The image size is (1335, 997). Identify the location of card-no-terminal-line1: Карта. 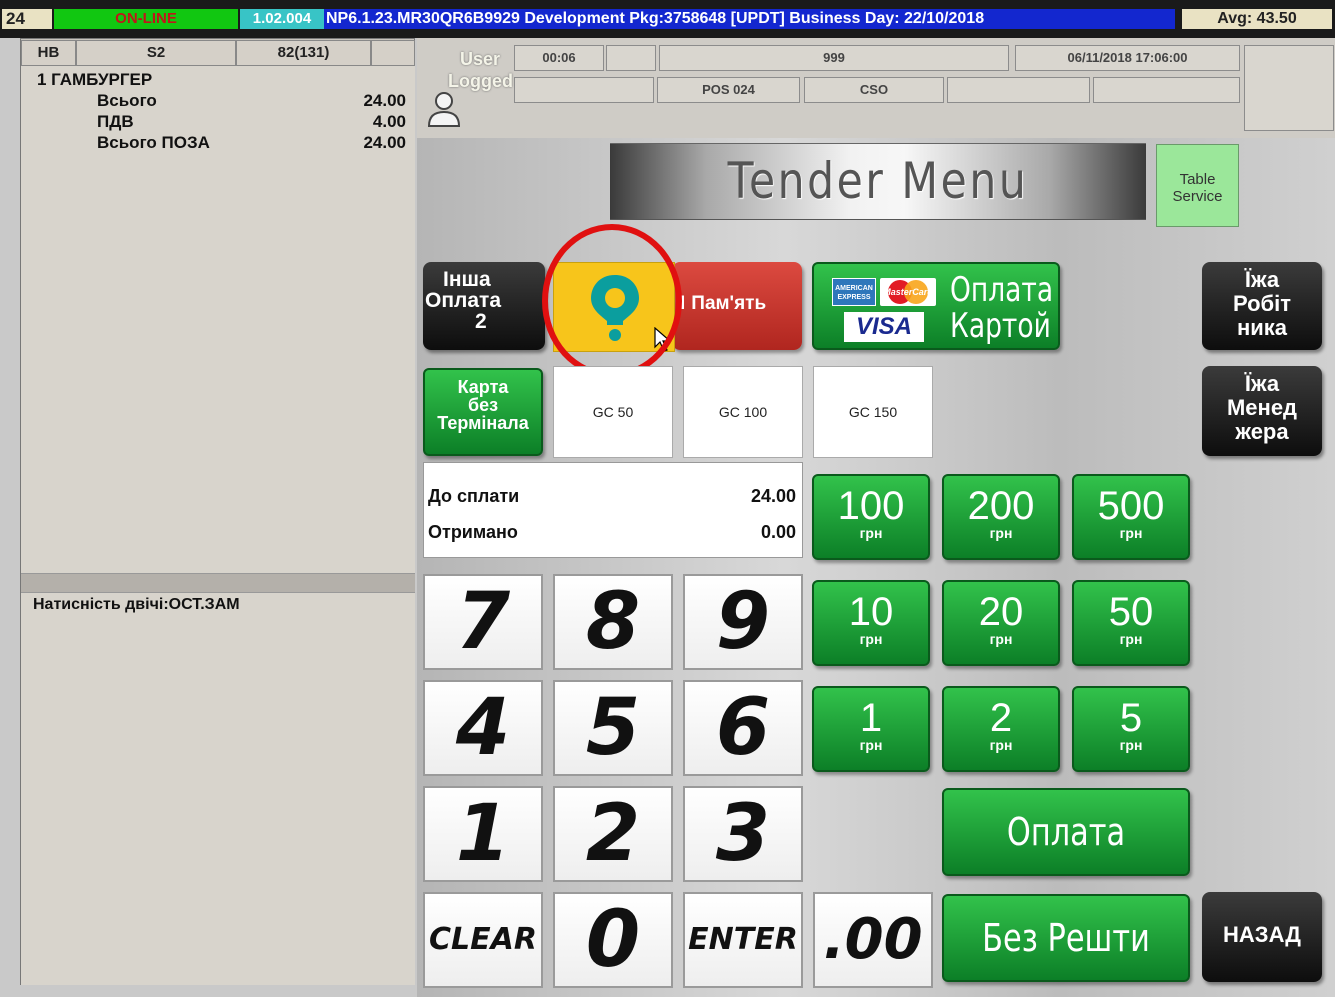
(483, 387).